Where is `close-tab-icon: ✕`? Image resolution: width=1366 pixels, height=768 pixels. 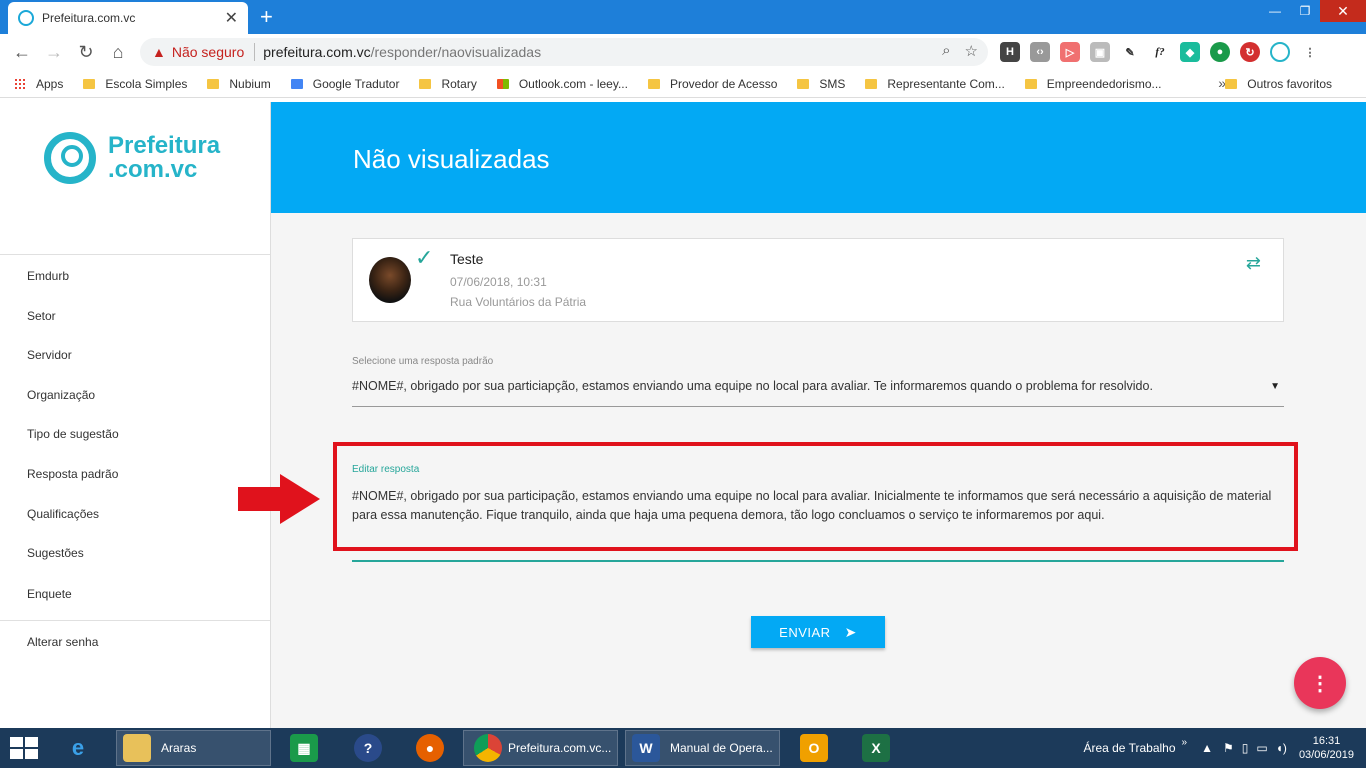
close-tab-icon: ✕ is located at coordinates (231, 18).